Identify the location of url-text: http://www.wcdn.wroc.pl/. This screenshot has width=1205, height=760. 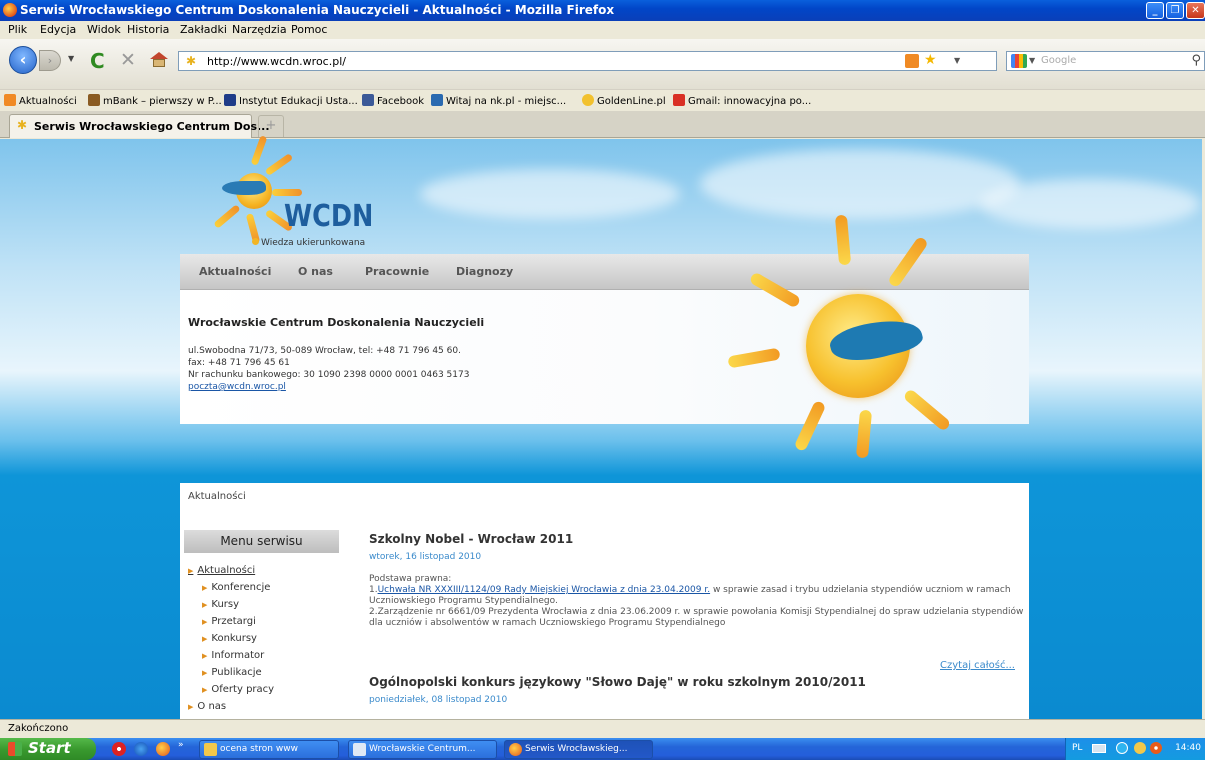
(276, 61).